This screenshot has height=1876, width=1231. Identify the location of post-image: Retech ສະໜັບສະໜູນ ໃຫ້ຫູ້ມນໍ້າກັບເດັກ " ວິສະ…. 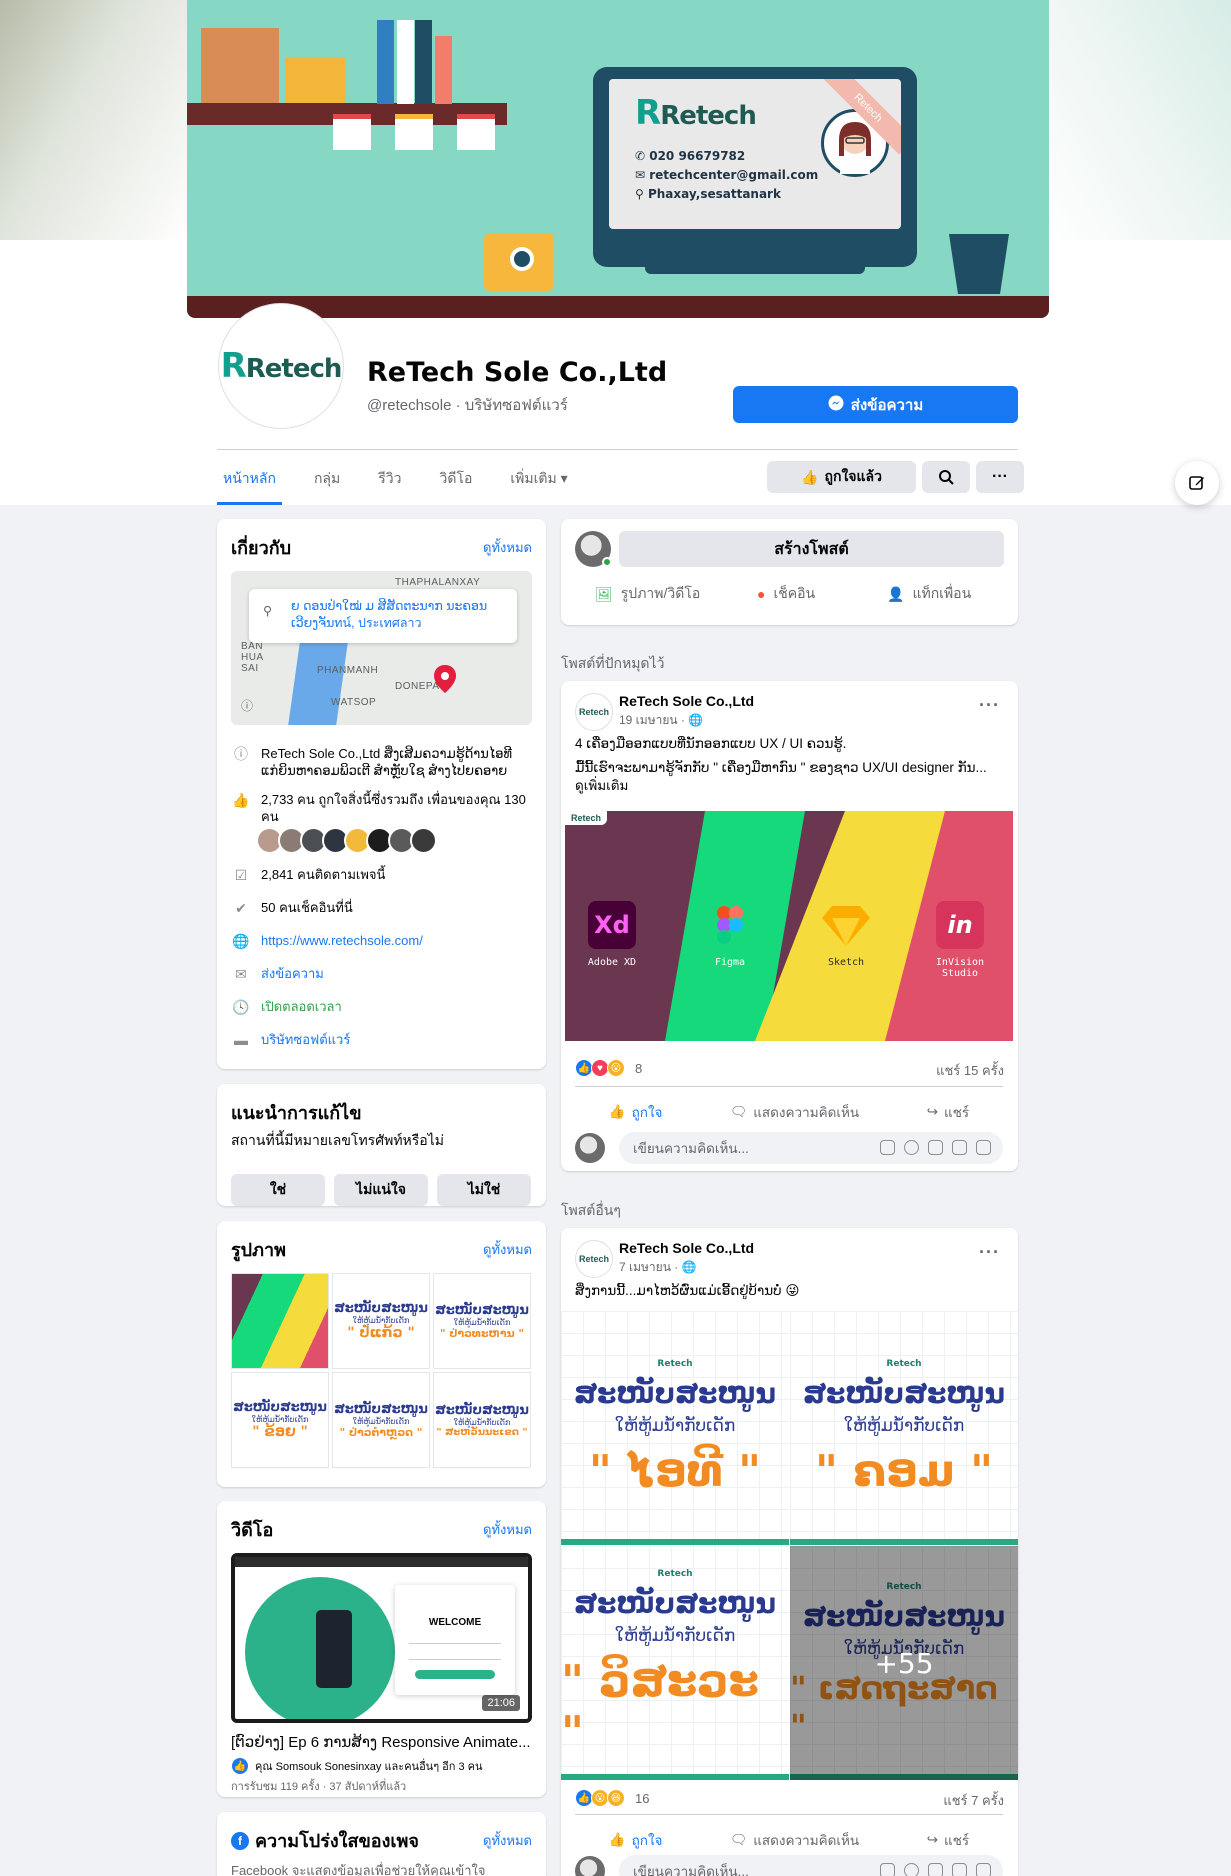
(675, 1663).